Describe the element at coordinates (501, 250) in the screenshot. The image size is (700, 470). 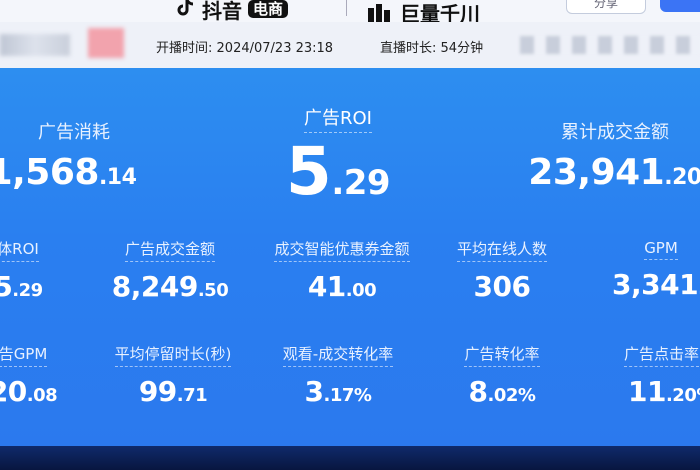
I see `metric-label: 平均在线人数` at that location.